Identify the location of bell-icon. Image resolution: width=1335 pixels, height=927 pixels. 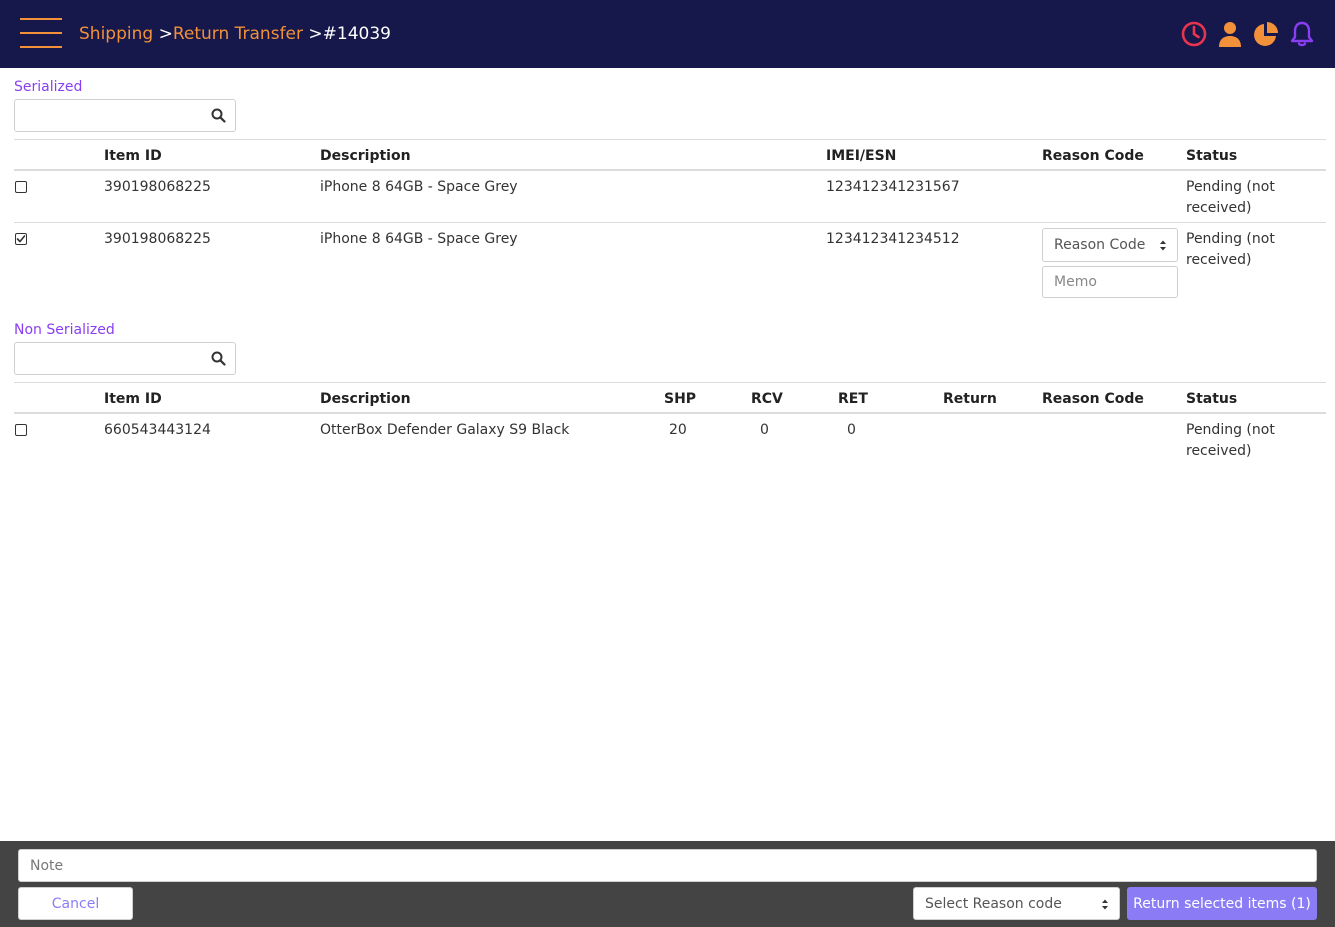
(1302, 34).